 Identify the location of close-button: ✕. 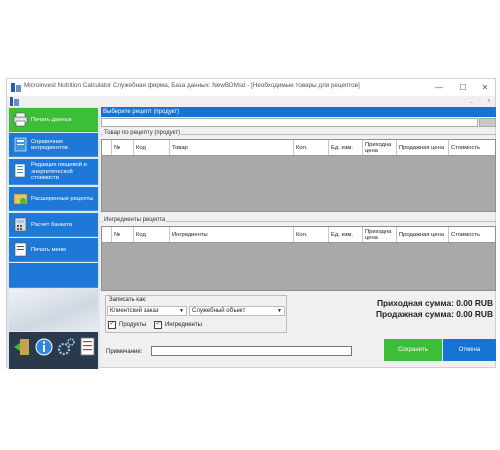
(485, 87).